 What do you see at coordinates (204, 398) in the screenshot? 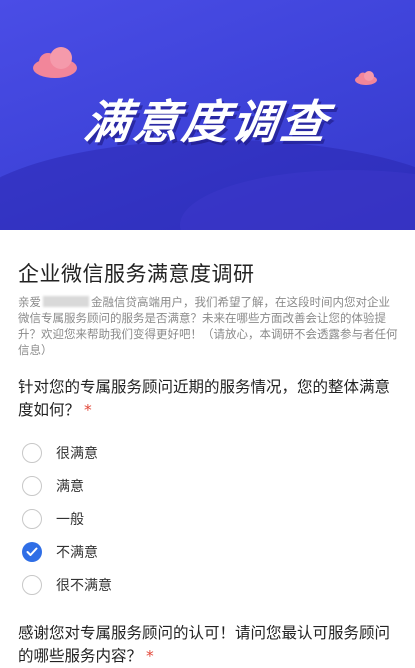
I see `question-1-text: 针对您的专属服务顾问近期的服务情况，您的整体满意度如何？` at bounding box center [204, 398].